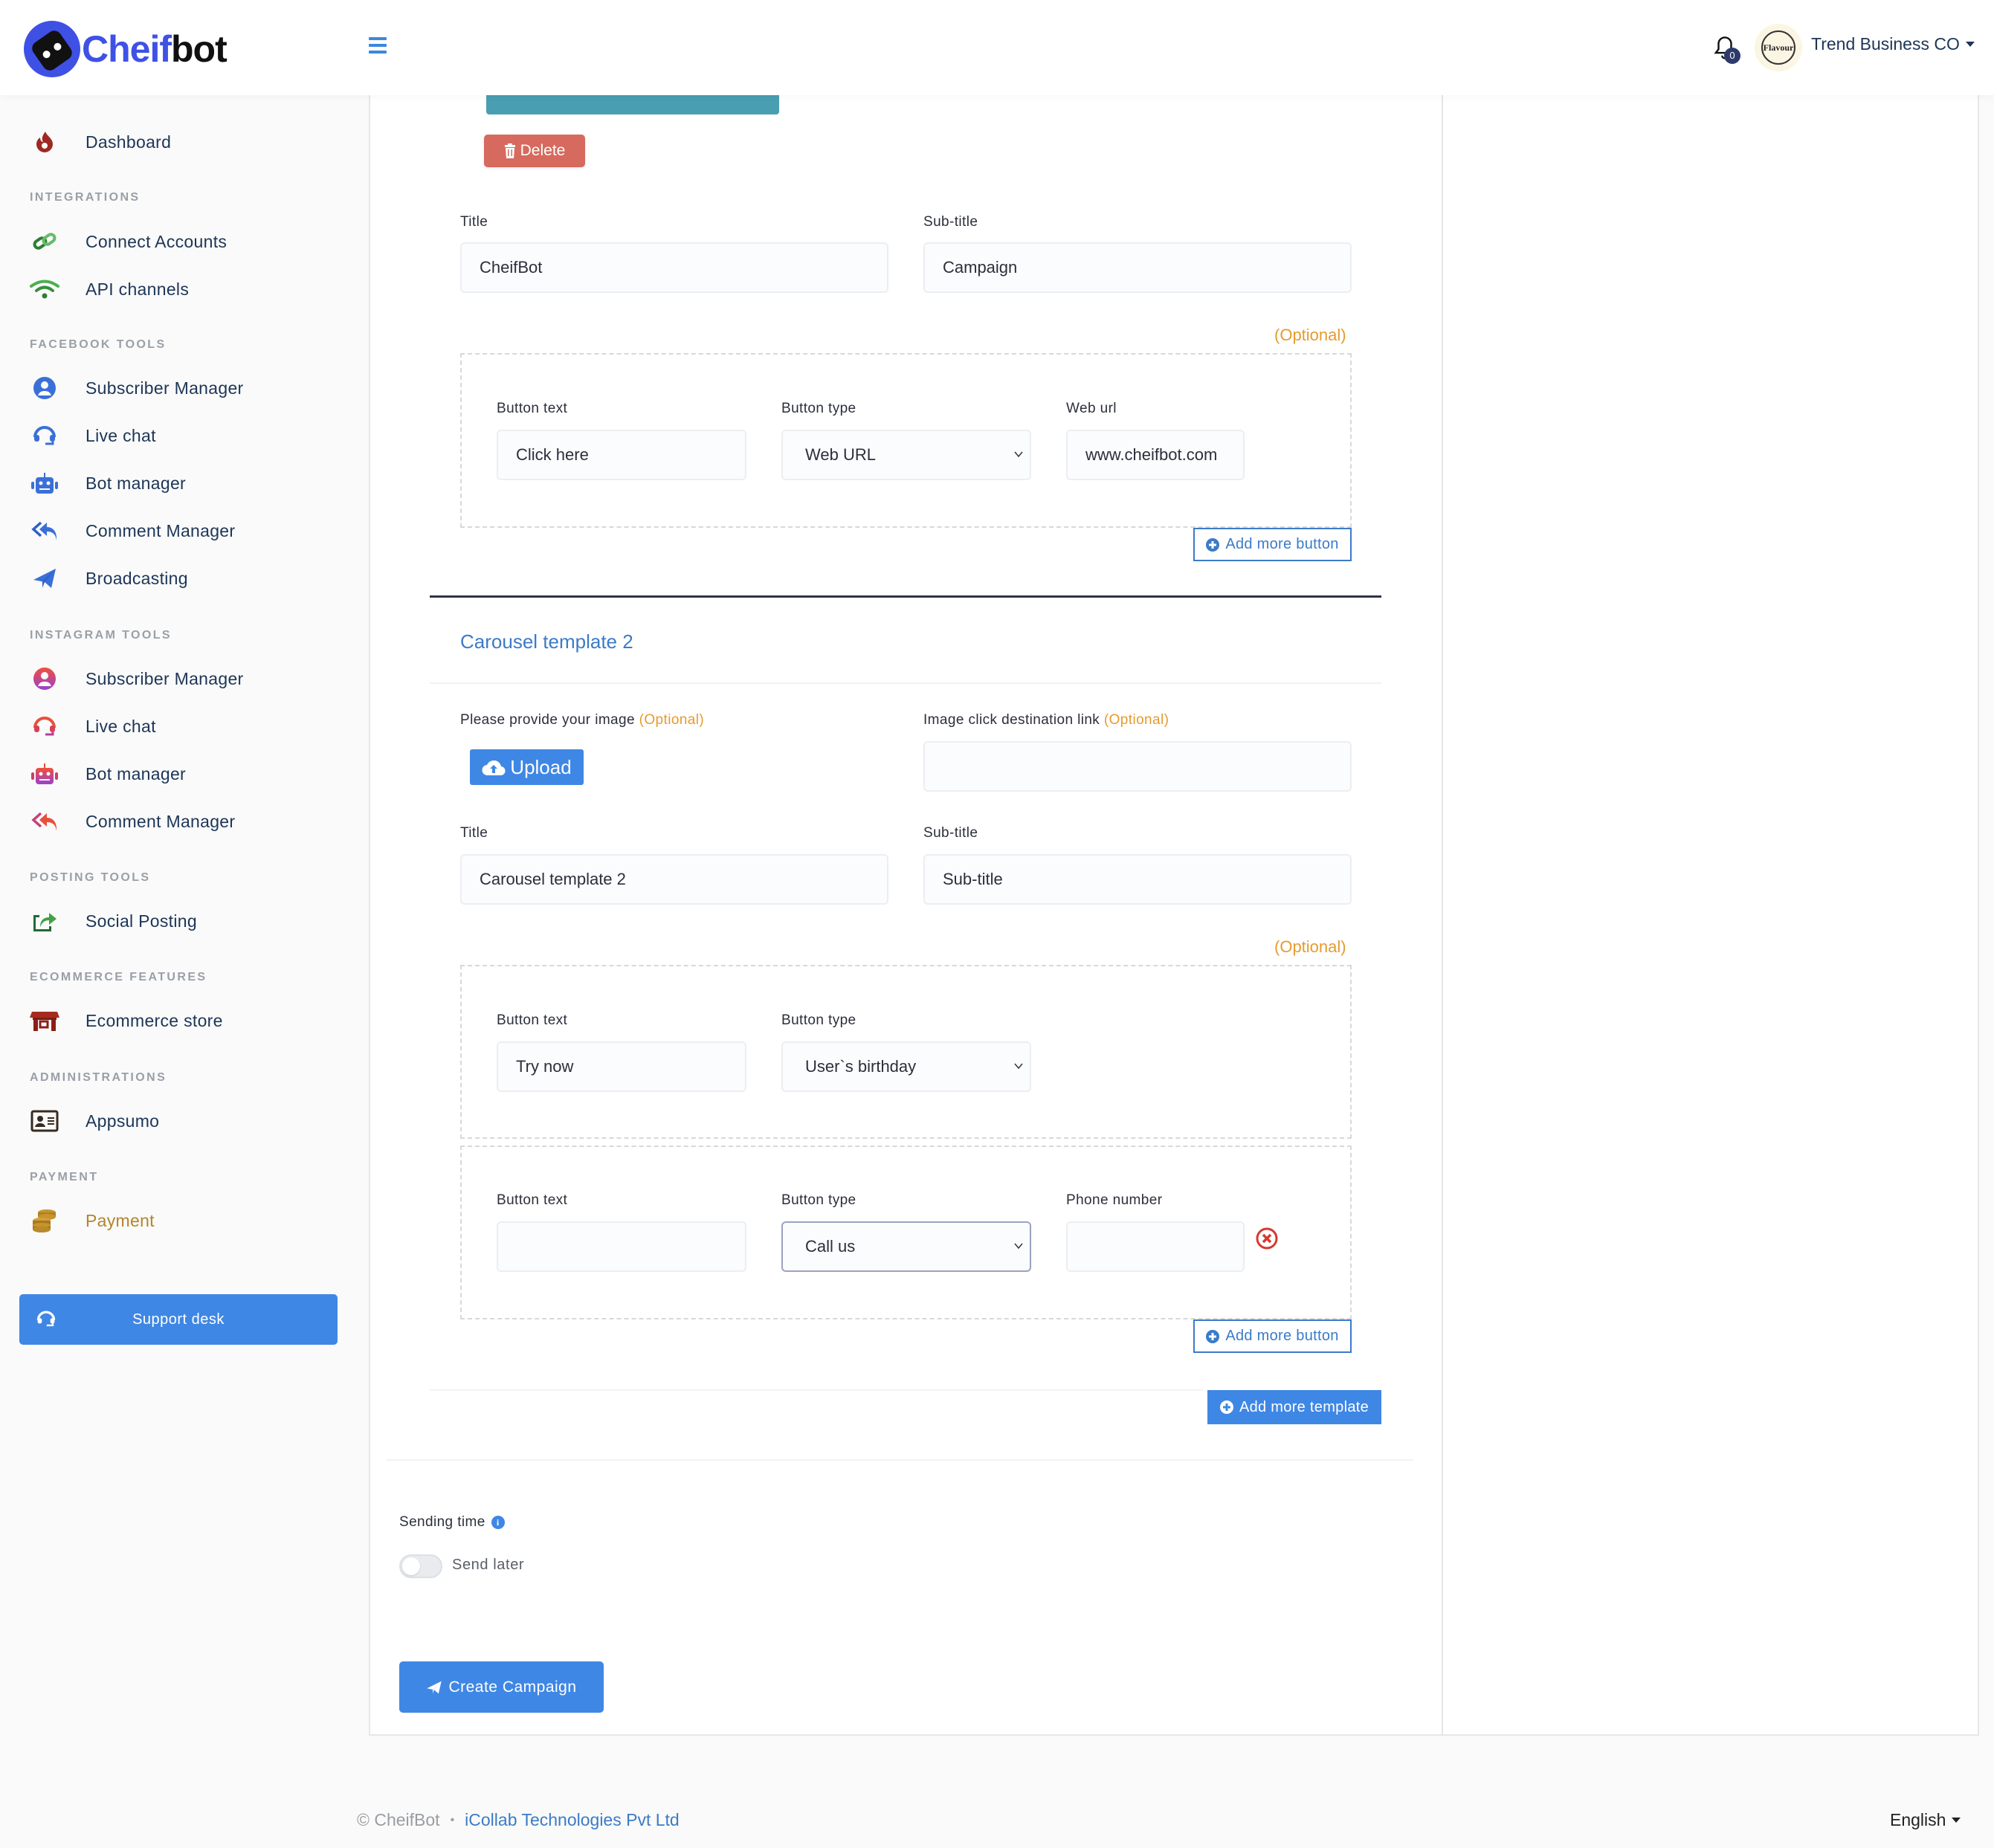 This screenshot has width=1994, height=1848. What do you see at coordinates (1156, 1247) in the screenshot?
I see `phone-number-input` at bounding box center [1156, 1247].